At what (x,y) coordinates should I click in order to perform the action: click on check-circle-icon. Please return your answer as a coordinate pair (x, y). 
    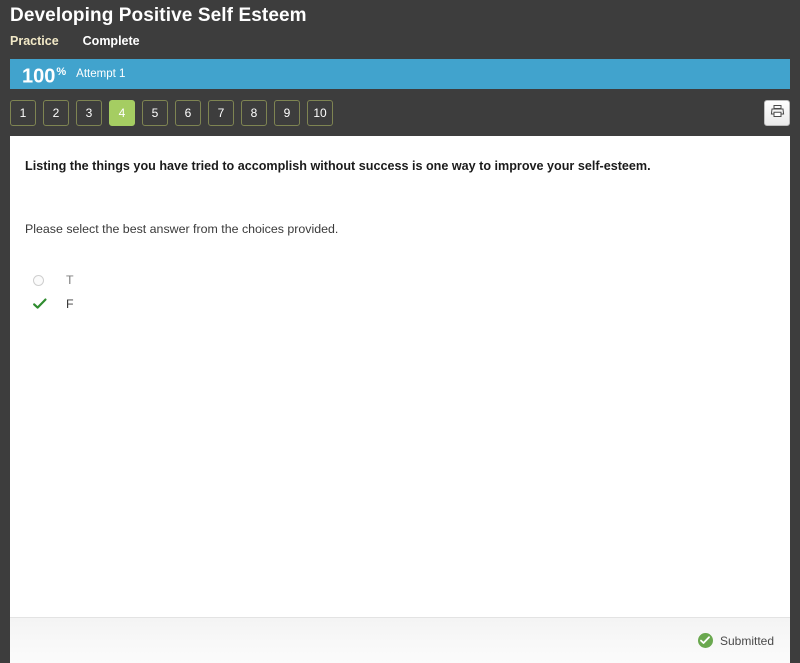
    Looking at the image, I should click on (705, 640).